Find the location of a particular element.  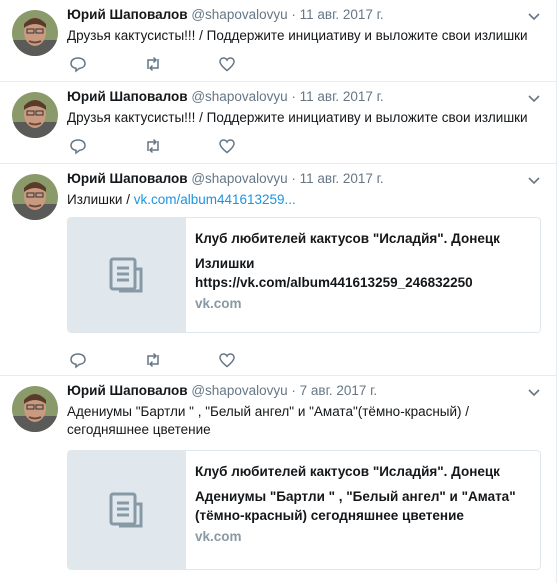

tweet-date: 7 авг. 2017 г. is located at coordinates (339, 390).